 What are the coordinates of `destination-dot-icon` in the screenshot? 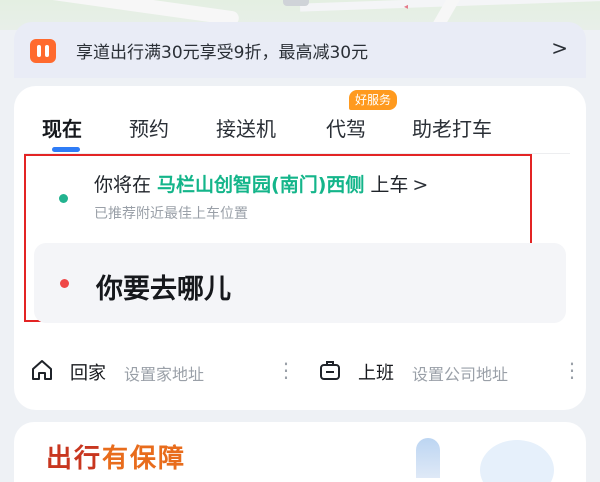 It's located at (64, 283).